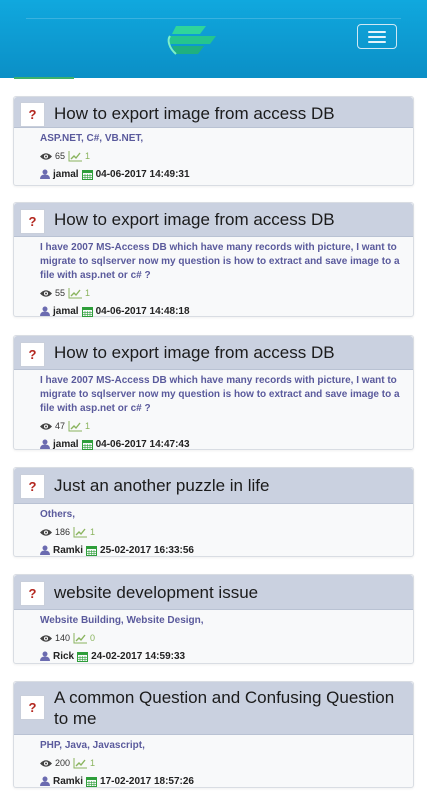  Describe the element at coordinates (221, 444) in the screenshot. I see `question-meta: jamal 04-06-2017 14:47:43` at that location.